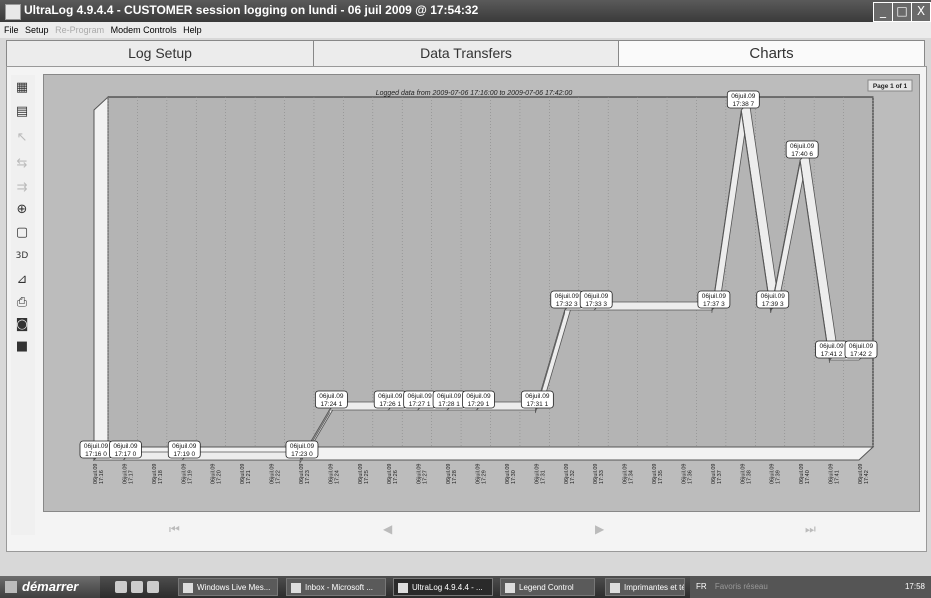 The height and width of the screenshot is (598, 931). I want to click on x-tick-time: 17:20, so click(220, 477).